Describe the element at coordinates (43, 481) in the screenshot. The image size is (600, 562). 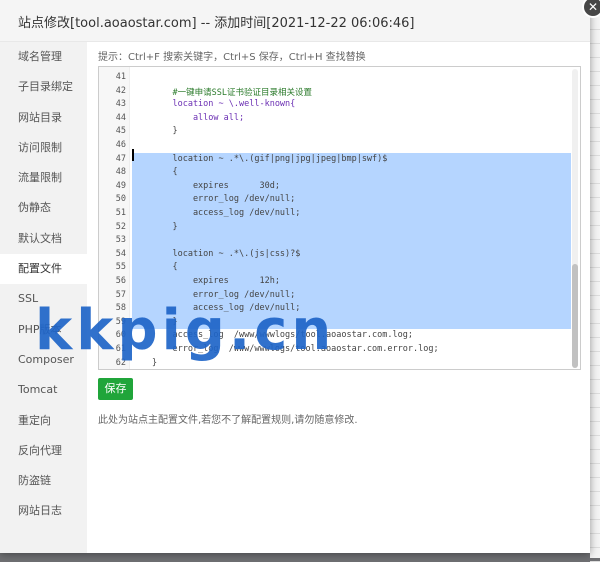
I see `sidebar-item: 防盗链` at that location.